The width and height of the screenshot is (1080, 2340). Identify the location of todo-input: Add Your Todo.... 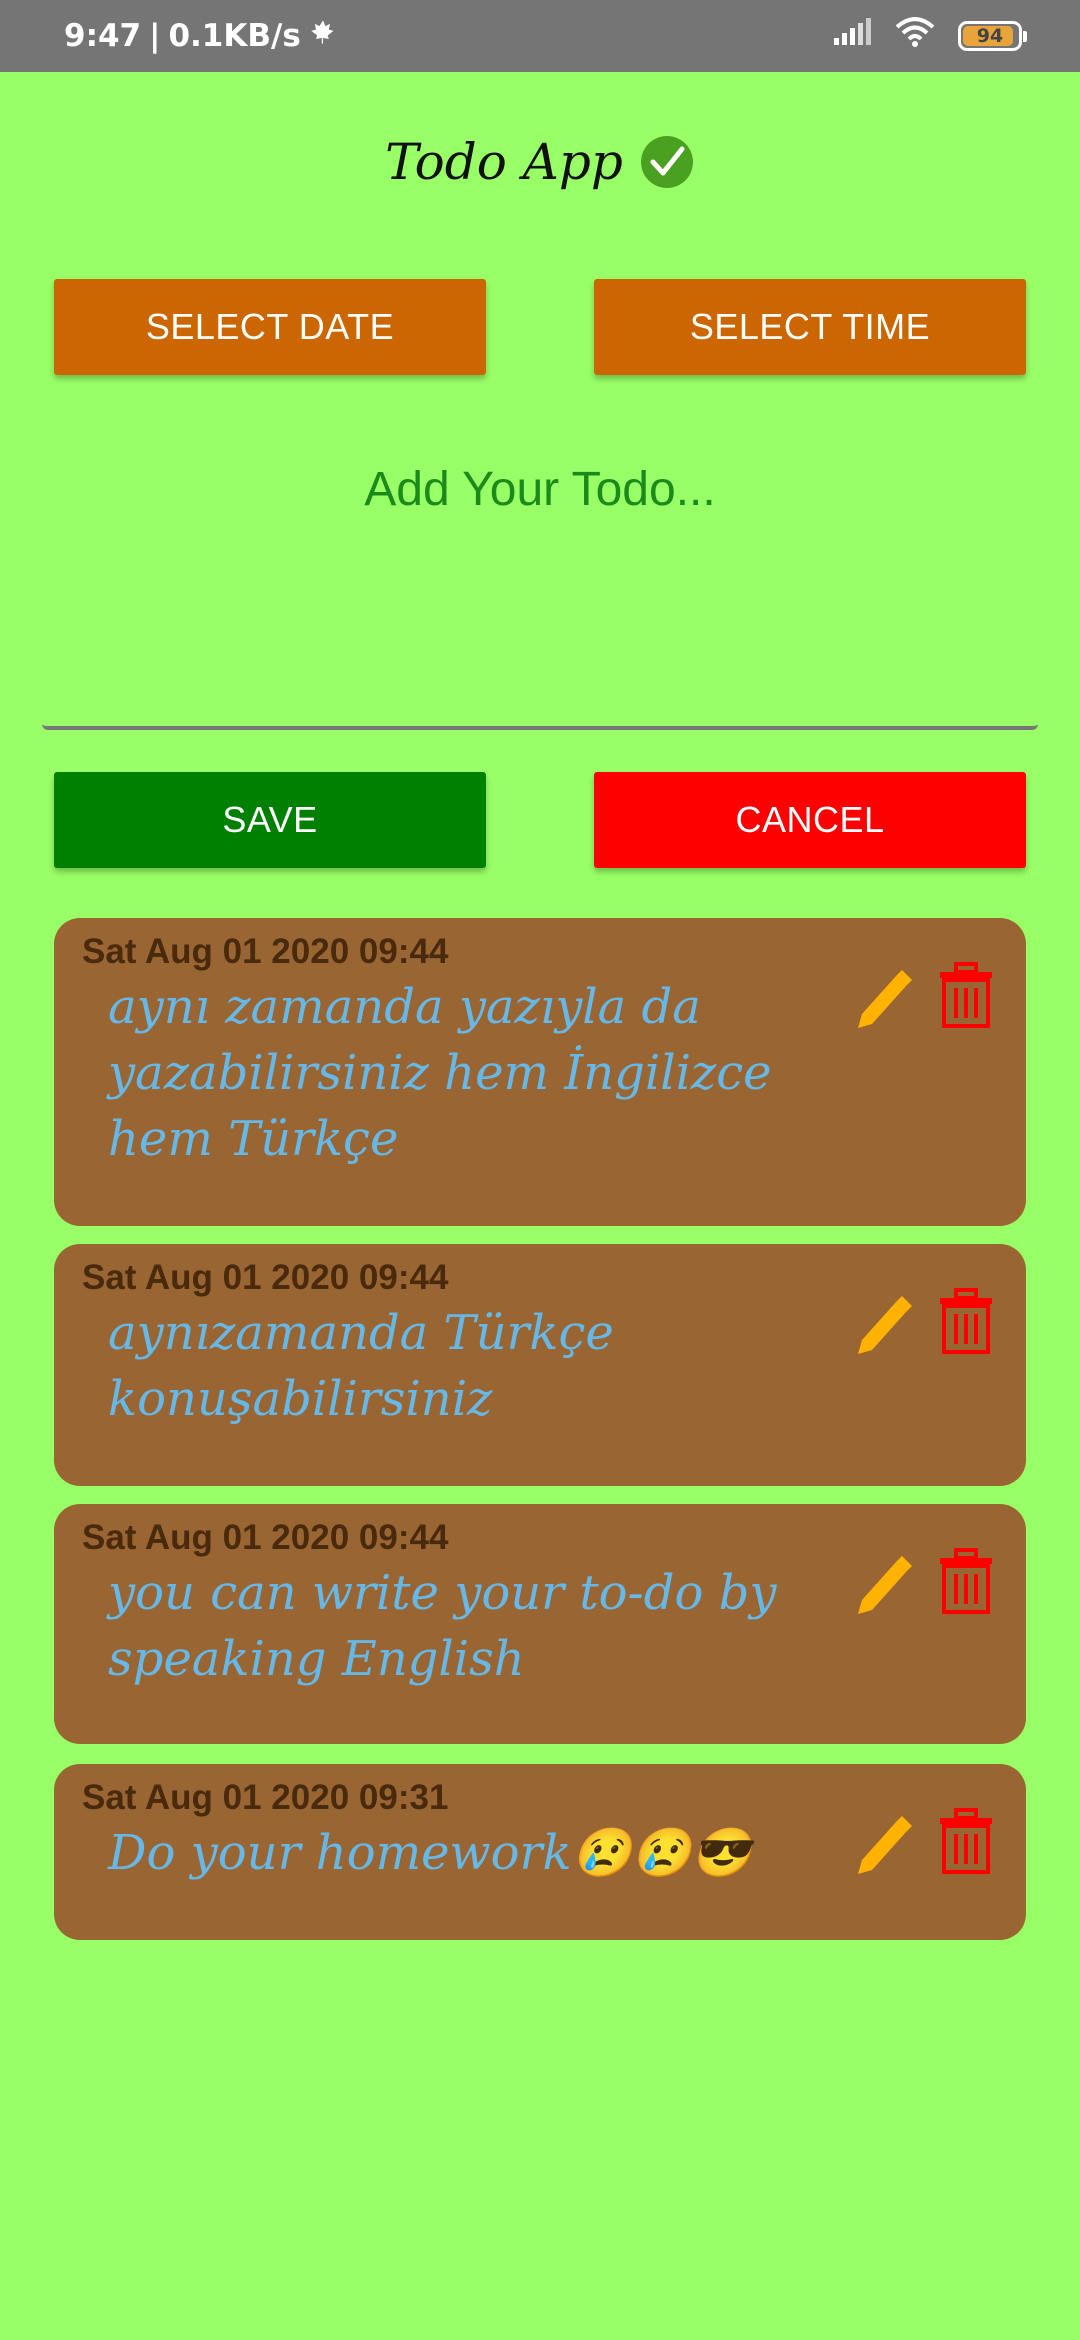
(540, 596).